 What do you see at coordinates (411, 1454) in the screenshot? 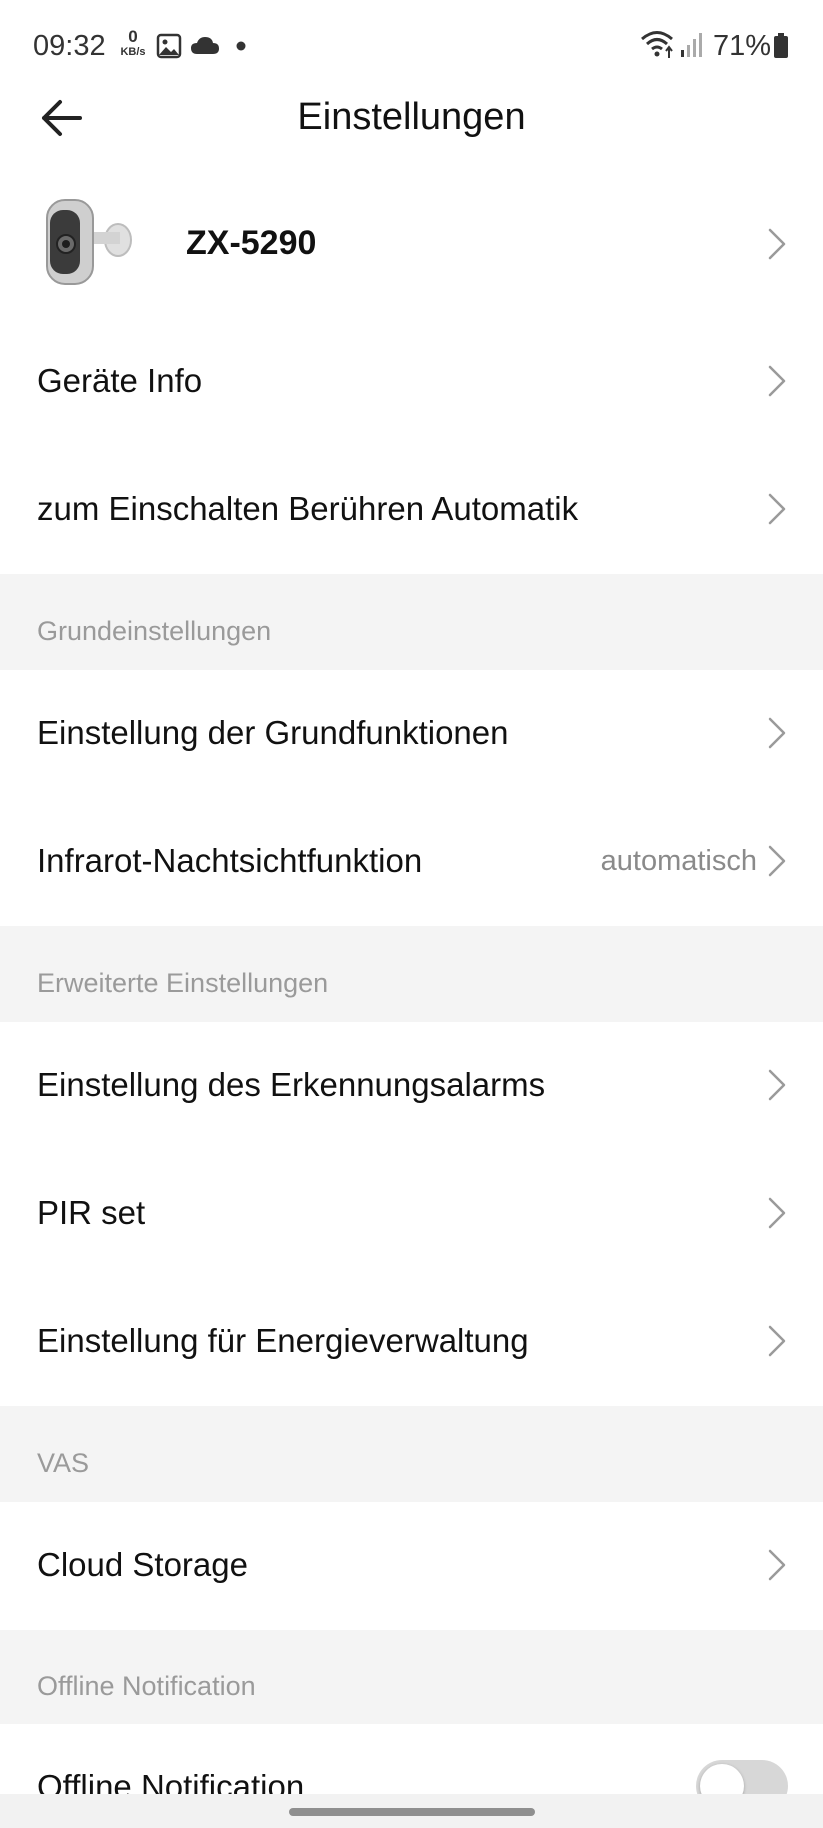
I see `section-header-vas: VAS` at bounding box center [411, 1454].